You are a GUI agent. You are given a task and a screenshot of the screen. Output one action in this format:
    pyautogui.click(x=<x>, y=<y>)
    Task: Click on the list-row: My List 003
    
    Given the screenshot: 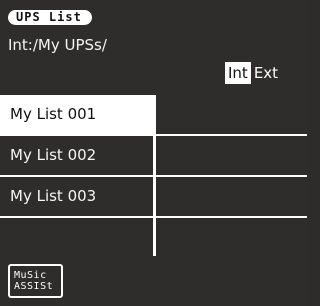 What is the action you would take?
    pyautogui.click(x=153, y=196)
    